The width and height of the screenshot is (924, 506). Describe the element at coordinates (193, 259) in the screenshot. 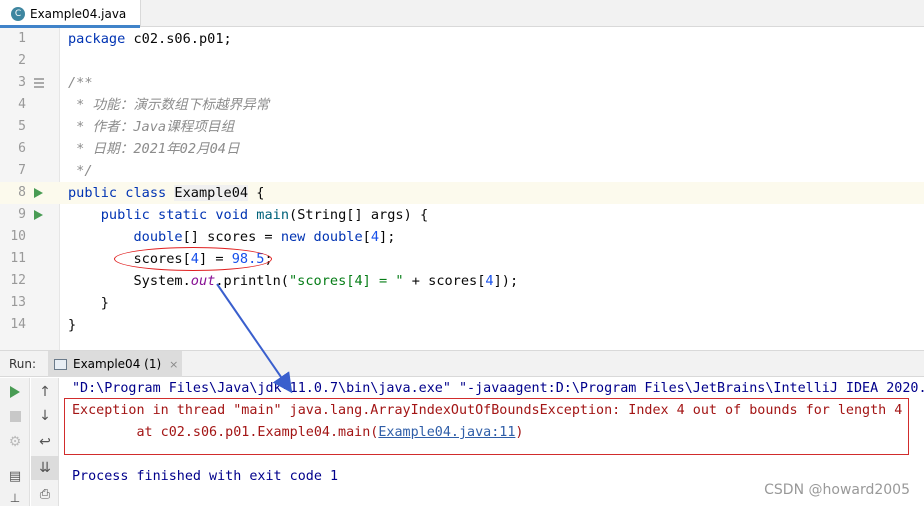

I see `error-line-annotation-oval` at that location.